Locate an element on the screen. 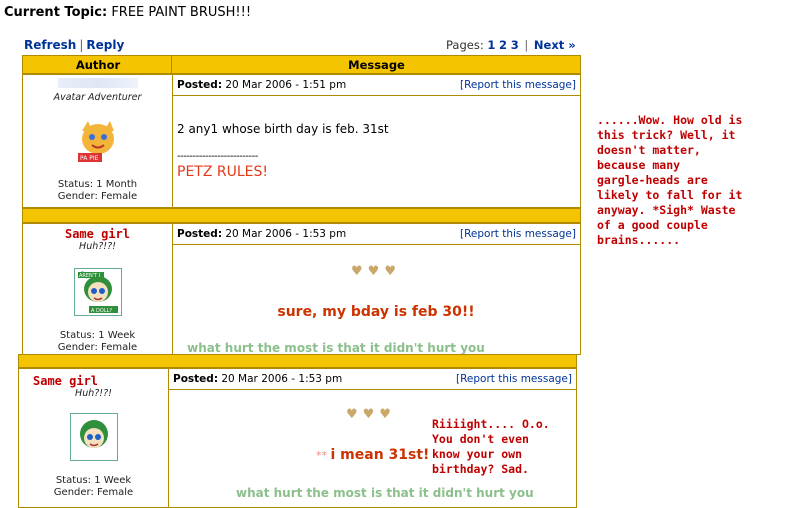 The height and width of the screenshot is (508, 800). signature-rule: -------------------------- is located at coordinates (217, 156).